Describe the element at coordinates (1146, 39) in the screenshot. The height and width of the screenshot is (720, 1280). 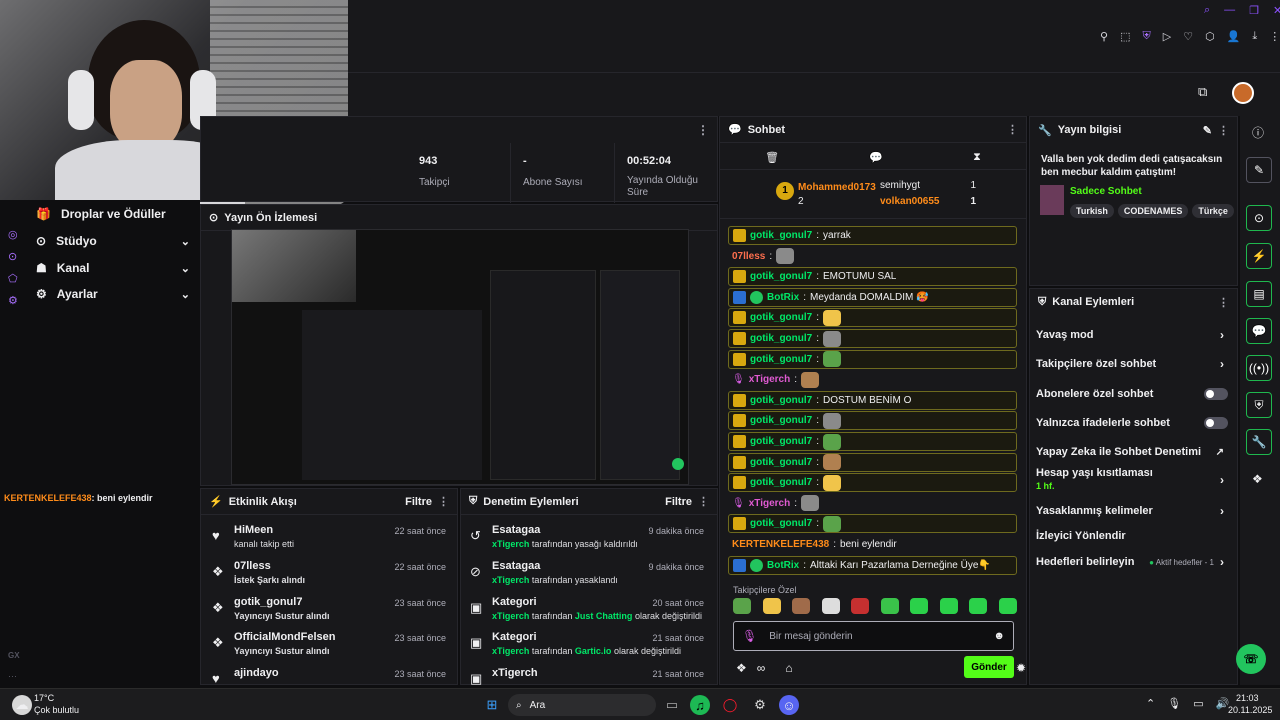
I see `shield-icon: ⛨` at that location.